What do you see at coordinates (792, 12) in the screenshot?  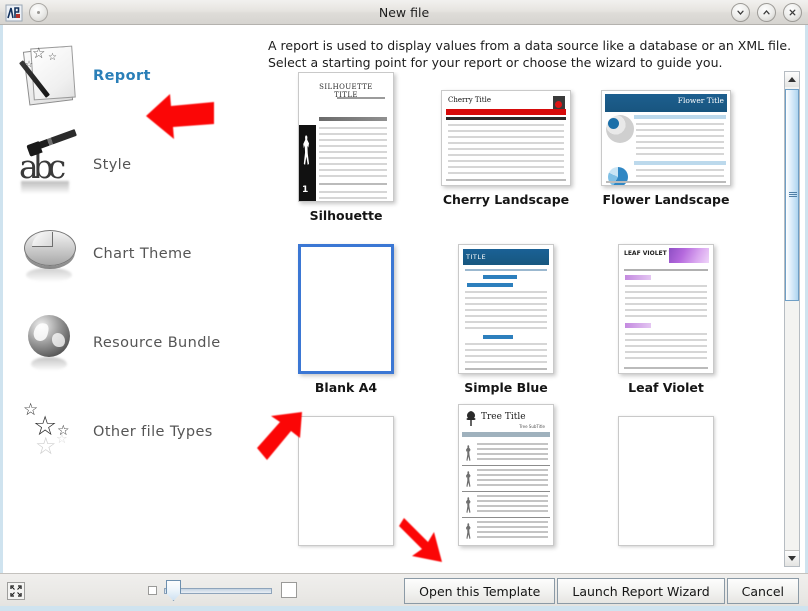 I see `close-button` at bounding box center [792, 12].